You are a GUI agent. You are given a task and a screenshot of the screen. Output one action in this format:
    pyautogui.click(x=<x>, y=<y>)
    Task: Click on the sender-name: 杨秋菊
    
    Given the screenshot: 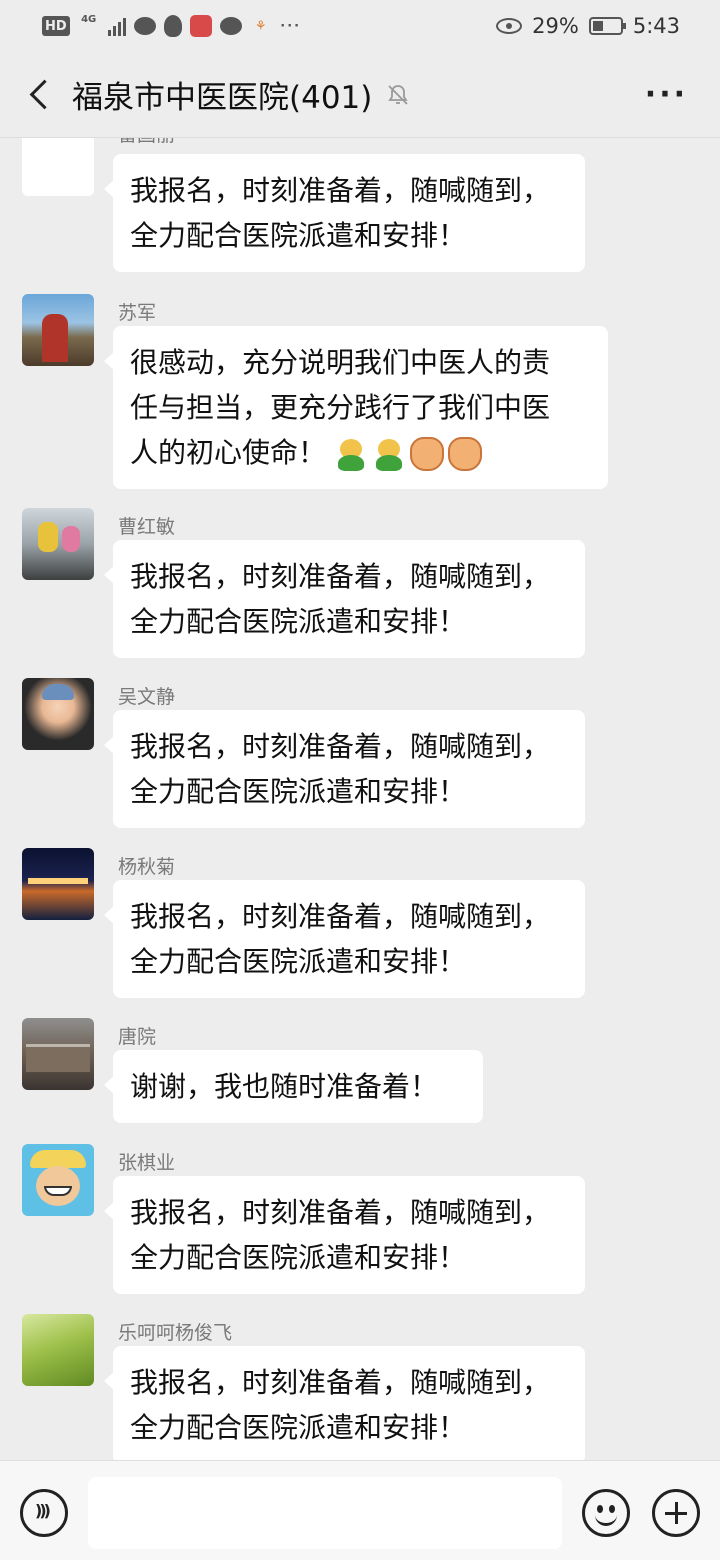 What is the action you would take?
    pyautogui.click(x=147, y=867)
    